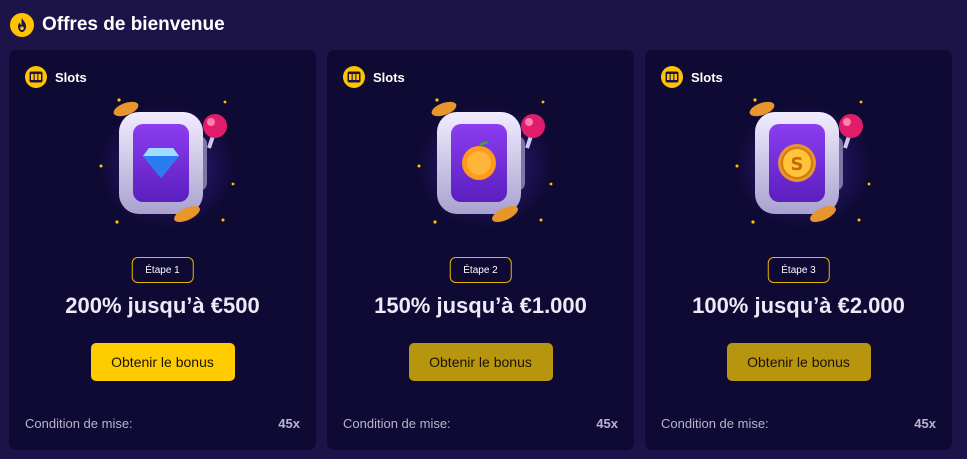 The width and height of the screenshot is (967, 459). I want to click on step-badge: Étape 2, so click(480, 270).